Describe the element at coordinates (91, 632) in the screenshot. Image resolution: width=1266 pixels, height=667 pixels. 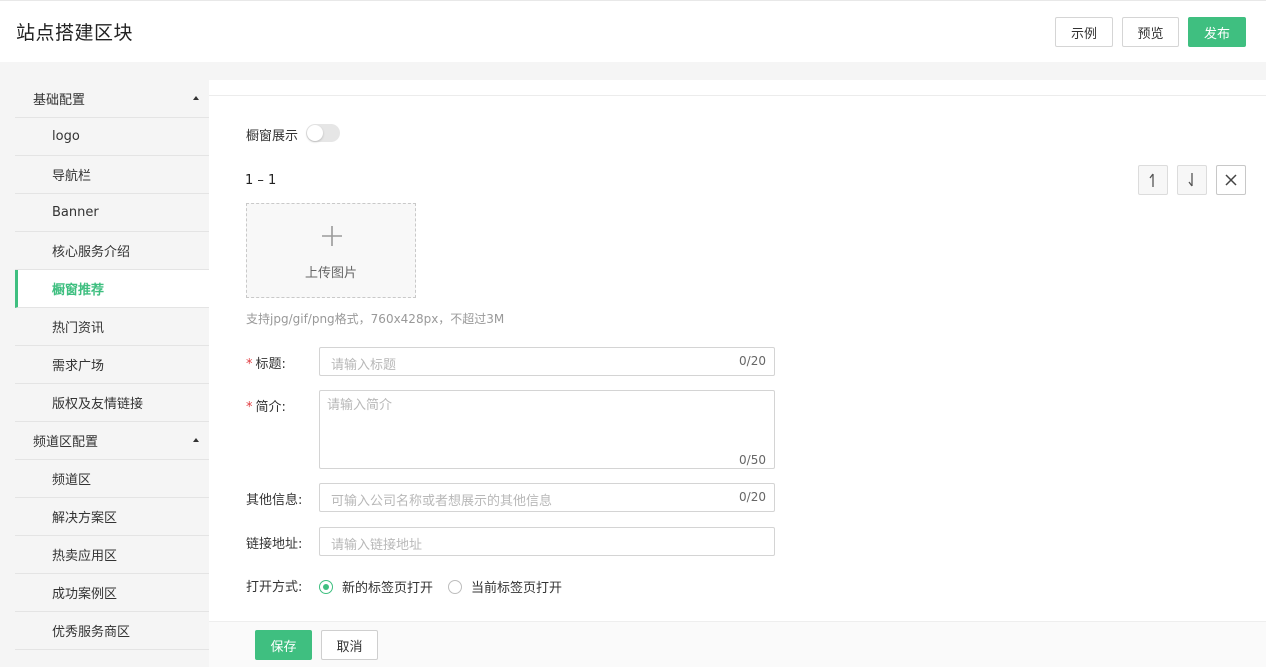
I see `sidebar-item-label: 优秀服务商区` at that location.